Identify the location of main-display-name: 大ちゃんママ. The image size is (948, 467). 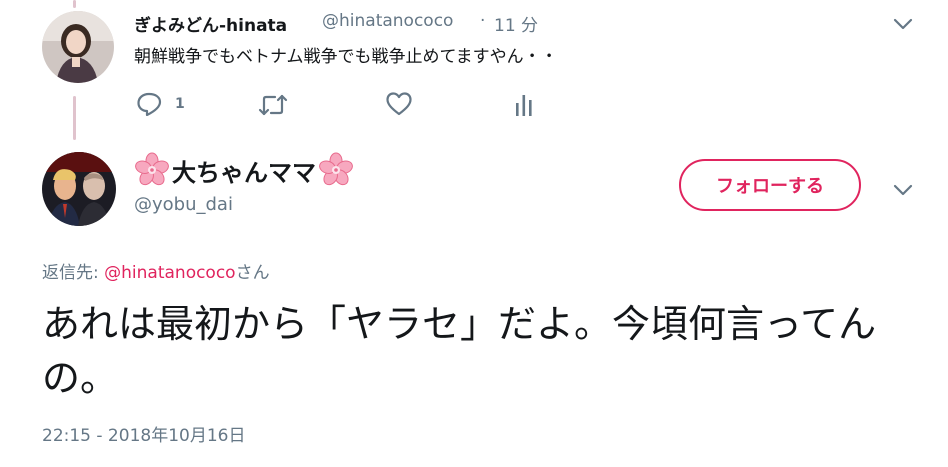
(244, 172).